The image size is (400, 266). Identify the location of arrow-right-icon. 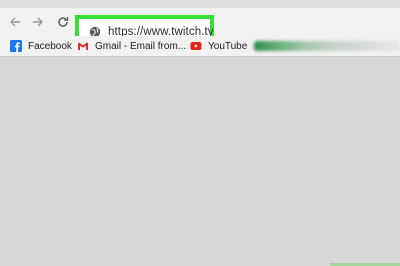
(38, 22).